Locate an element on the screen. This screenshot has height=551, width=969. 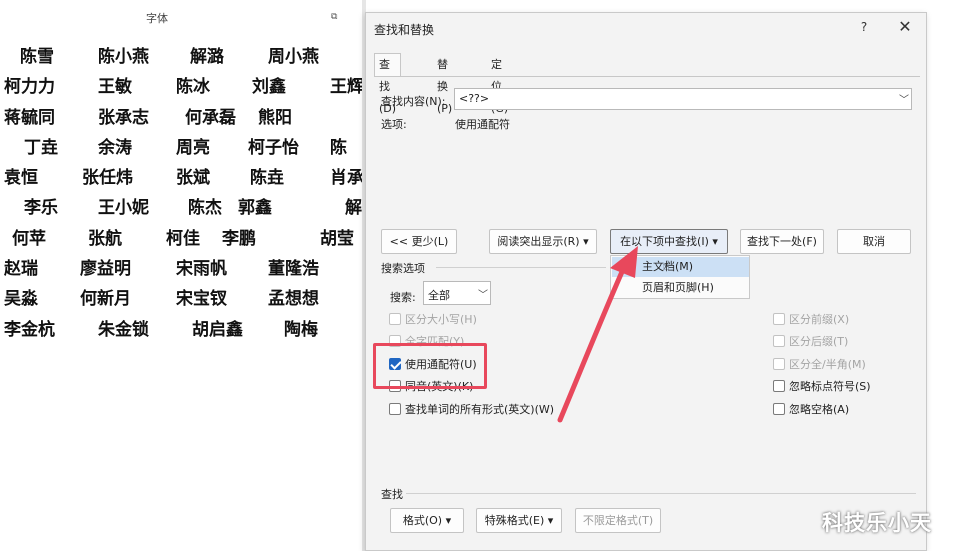
annotation-arrow-icon is located at coordinates (597, 334).